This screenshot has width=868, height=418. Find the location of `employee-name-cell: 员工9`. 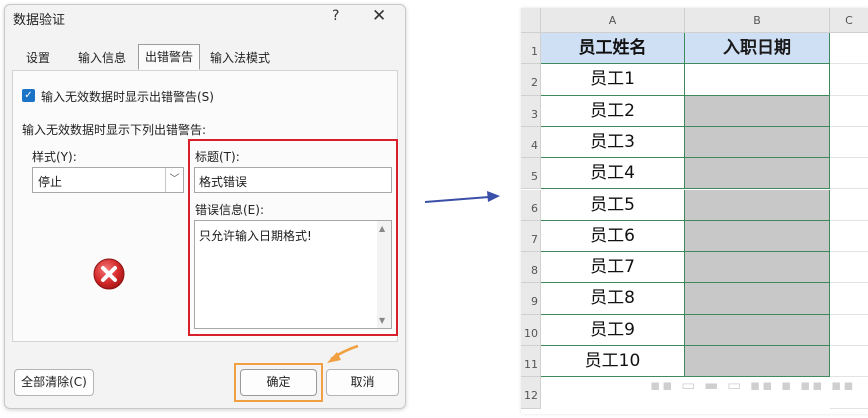

employee-name-cell: 员工9 is located at coordinates (613, 330).